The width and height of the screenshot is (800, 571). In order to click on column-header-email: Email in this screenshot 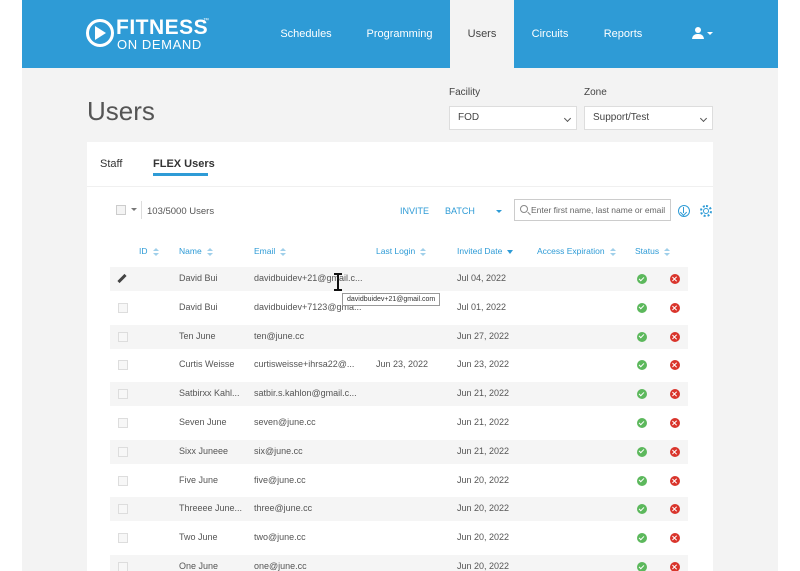, I will do `click(270, 251)`.